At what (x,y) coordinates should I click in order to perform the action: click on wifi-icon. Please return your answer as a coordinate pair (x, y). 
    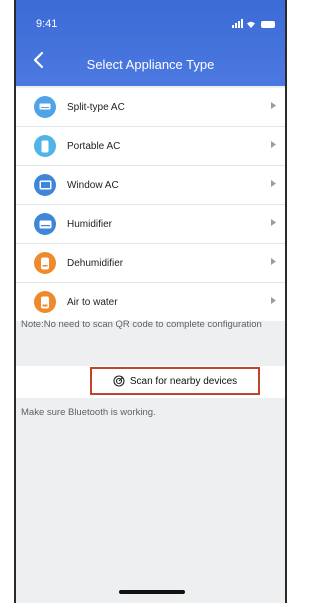
    Looking at the image, I should click on (251, 24).